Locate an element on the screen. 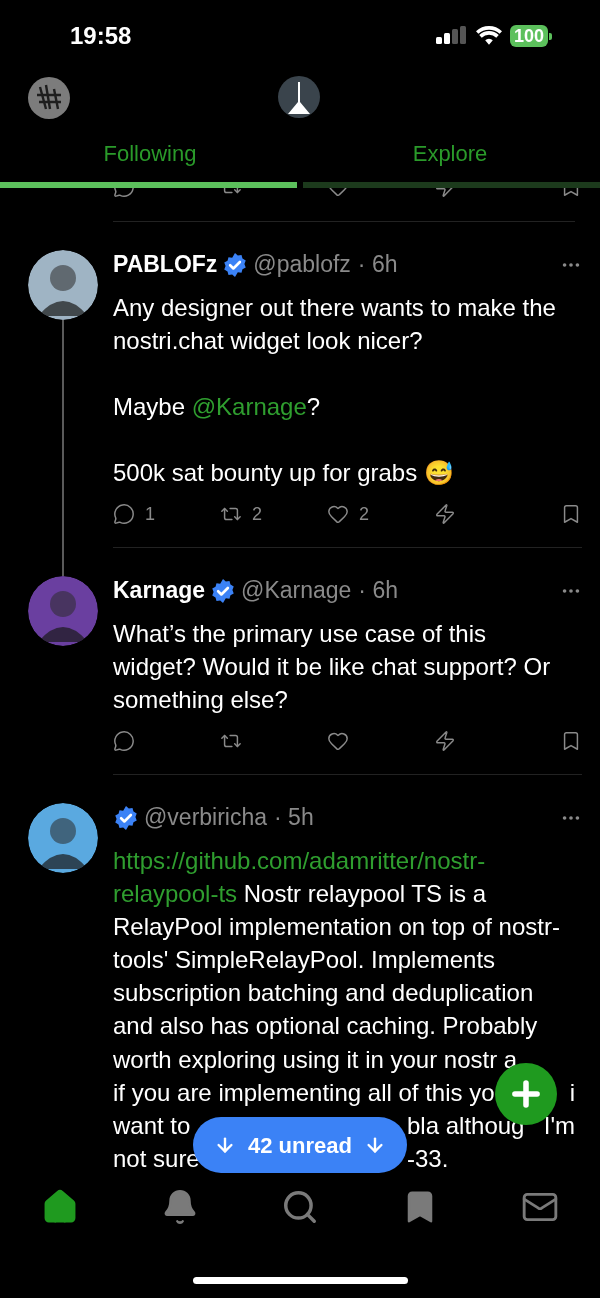 This screenshot has height=1298, width=600. app-logo-icon is located at coordinates (299, 97).